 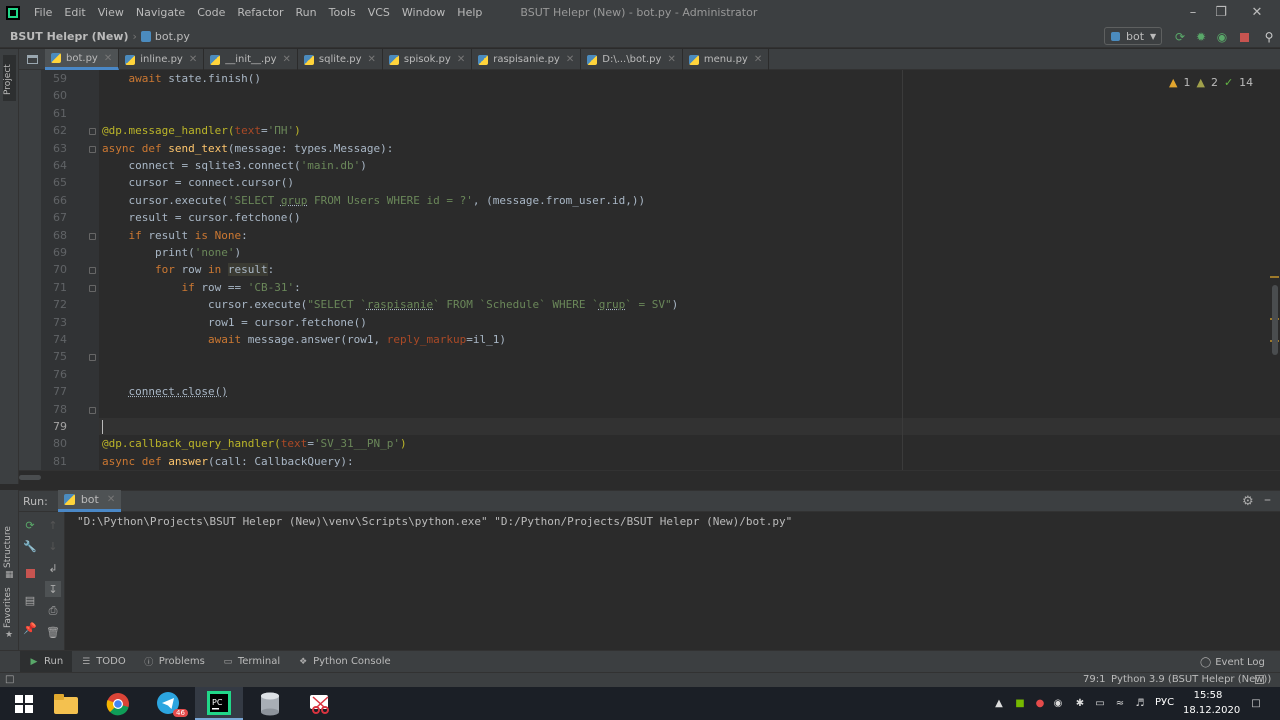 I want to click on tab-bot-py: bot.py ✕, so click(x=82, y=59).